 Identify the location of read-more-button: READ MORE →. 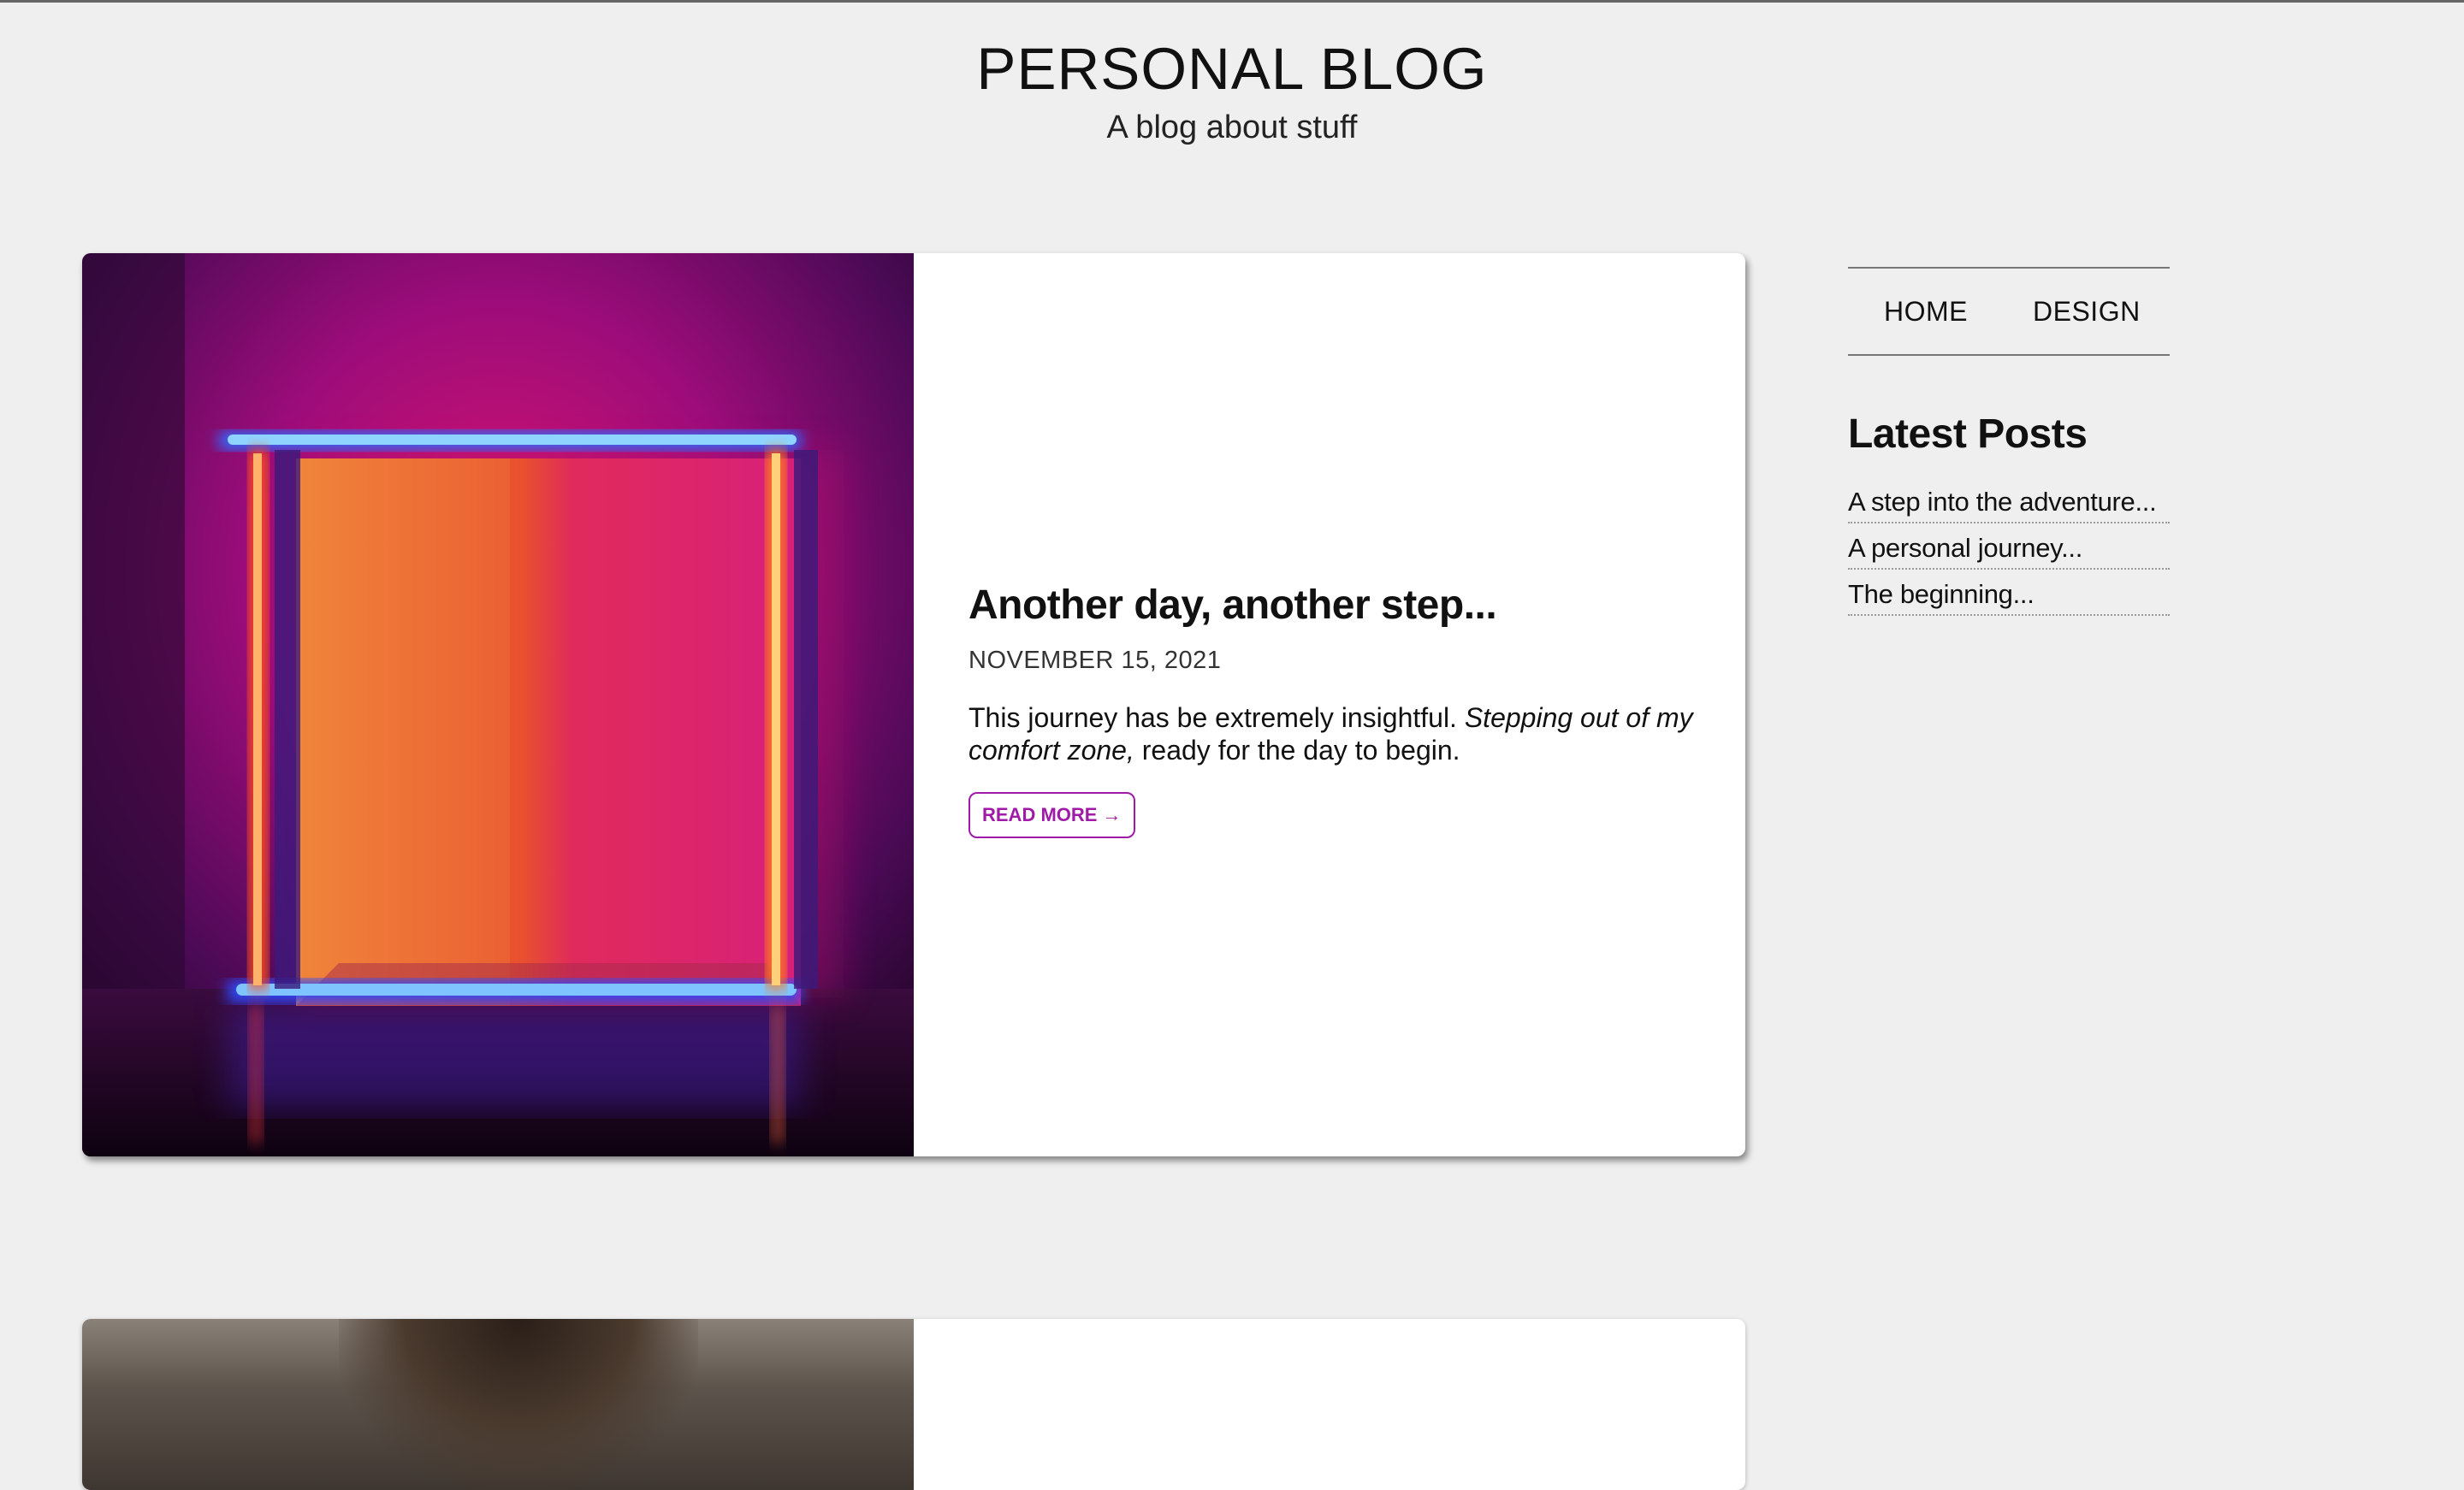
(1051, 815).